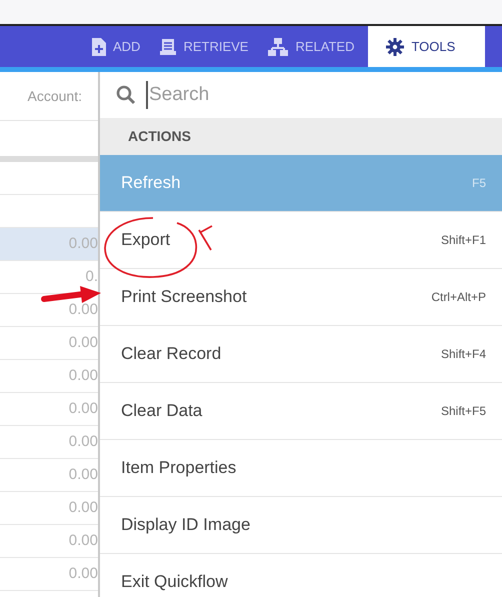 This screenshot has height=597, width=502. Describe the element at coordinates (99, 47) in the screenshot. I see `document-plus-icon` at that location.